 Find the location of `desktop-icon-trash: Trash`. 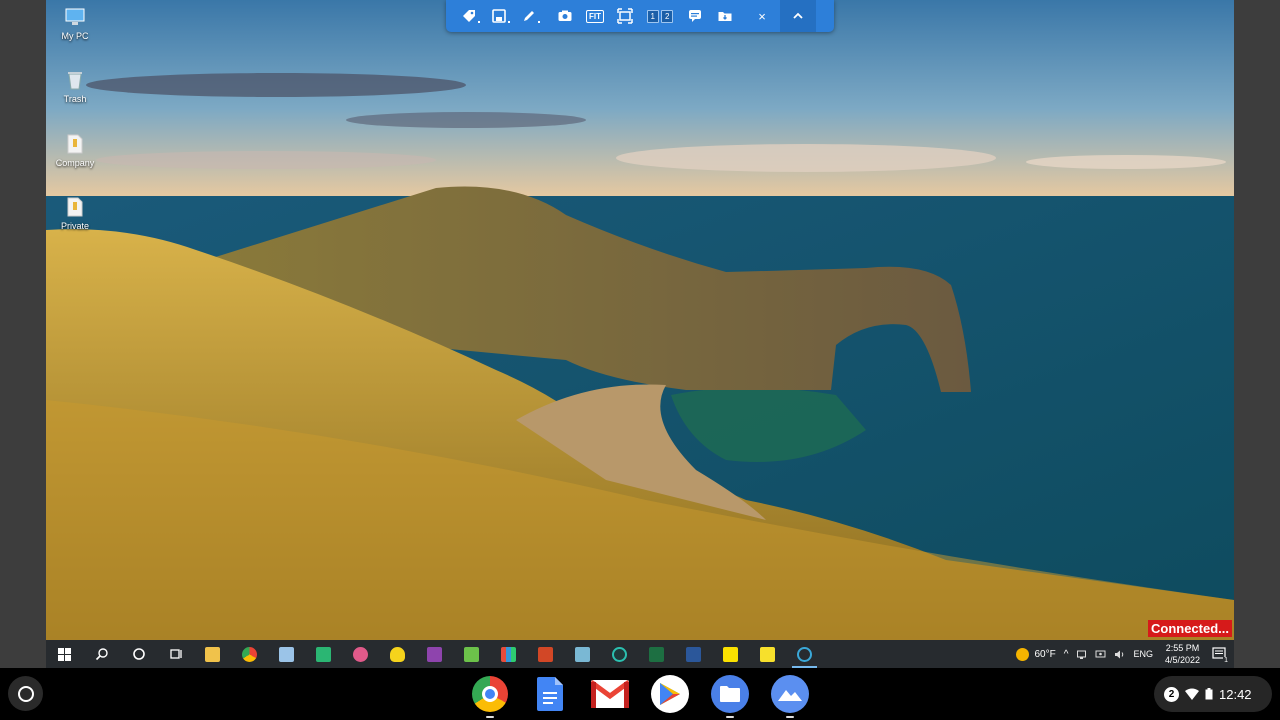

desktop-icon-trash: Trash is located at coordinates (75, 86).